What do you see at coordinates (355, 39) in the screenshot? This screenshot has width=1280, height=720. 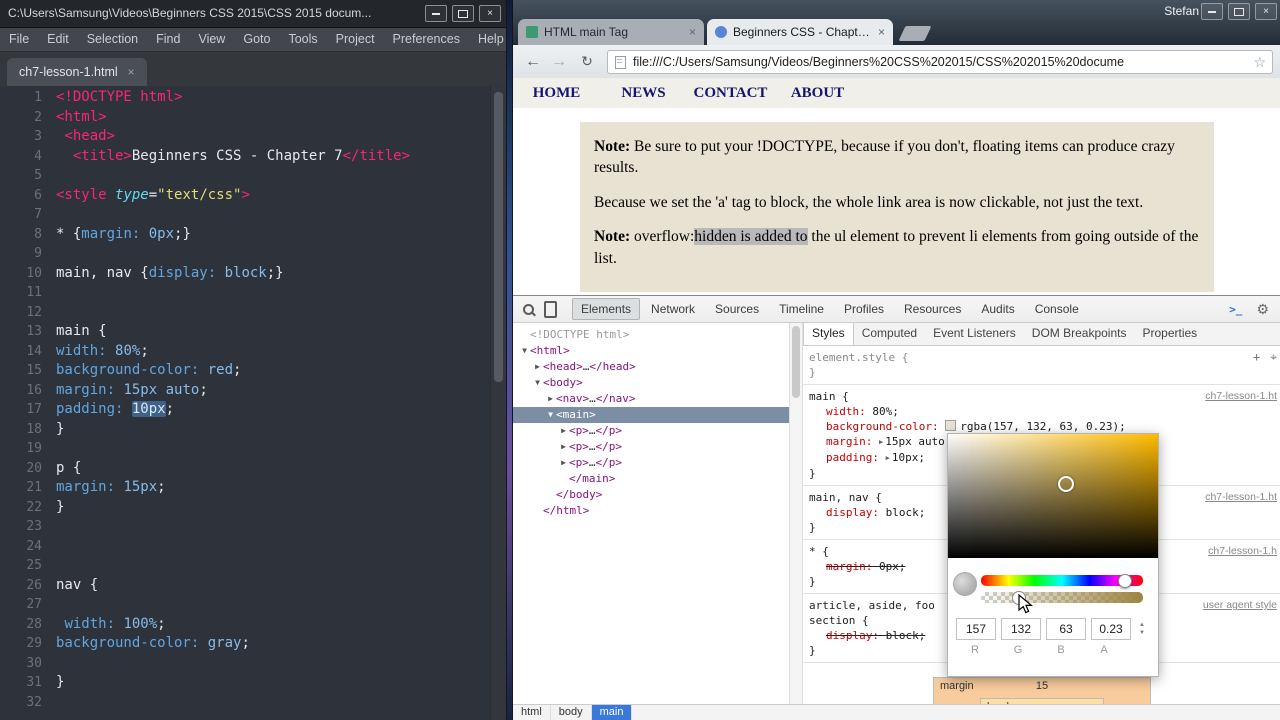 I see `menu-item: Project` at bounding box center [355, 39].